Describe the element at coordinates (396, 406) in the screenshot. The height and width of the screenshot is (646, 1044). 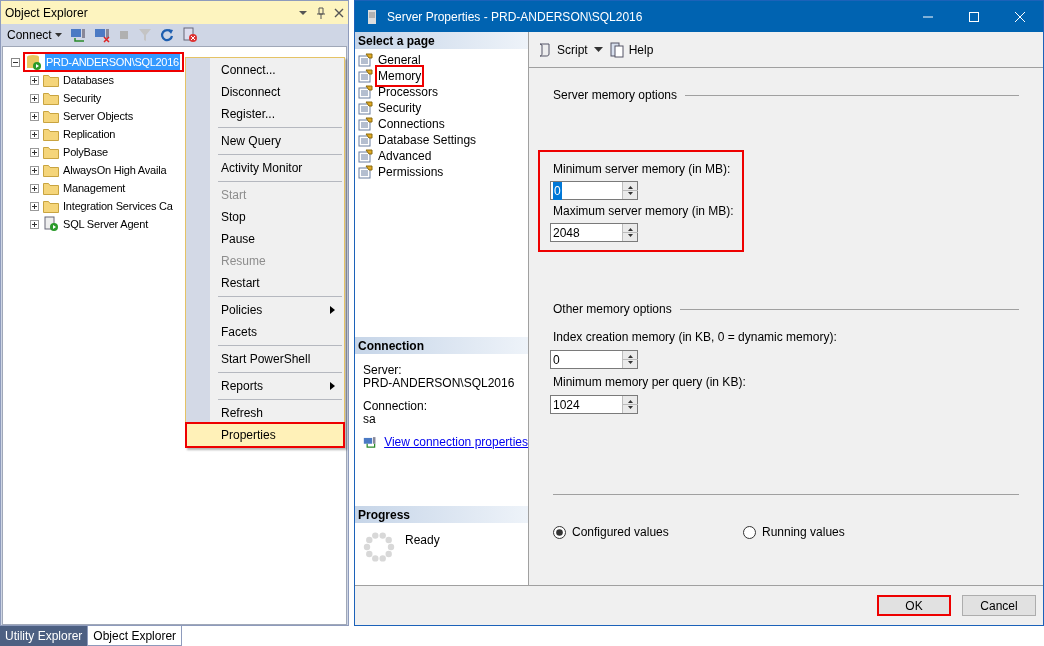
I see `connection-label: Connection:` at that location.